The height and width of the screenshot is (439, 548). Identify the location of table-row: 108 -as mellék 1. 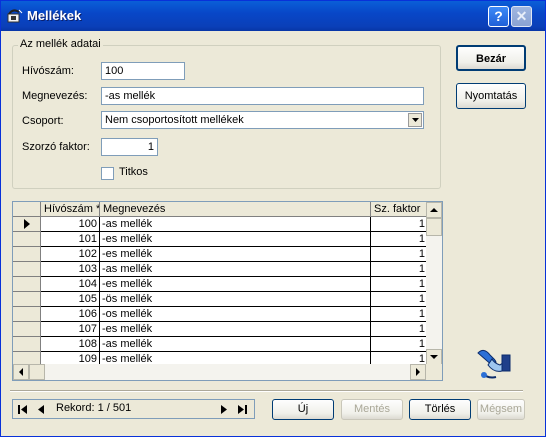
(220, 344).